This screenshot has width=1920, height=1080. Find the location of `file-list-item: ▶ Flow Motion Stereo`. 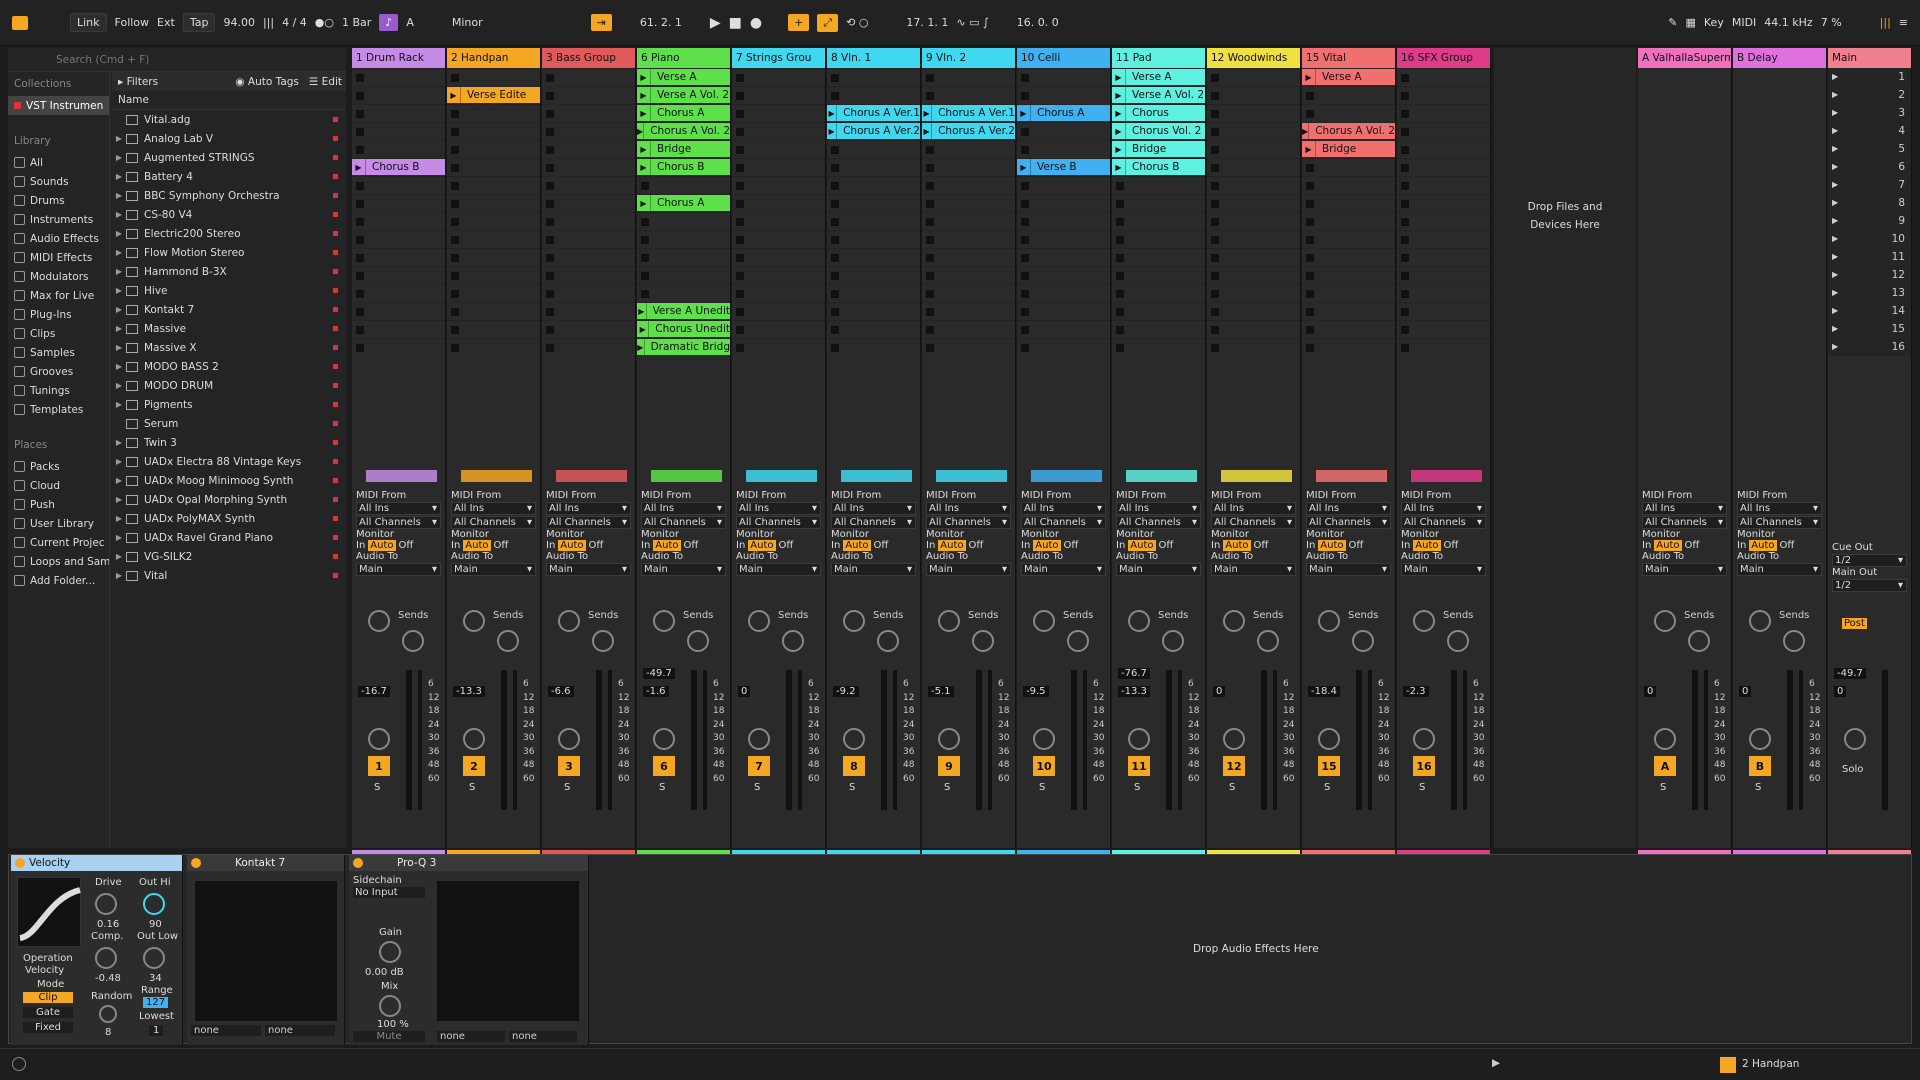

file-list-item: ▶ Flow Motion Stereo is located at coordinates (229, 252).